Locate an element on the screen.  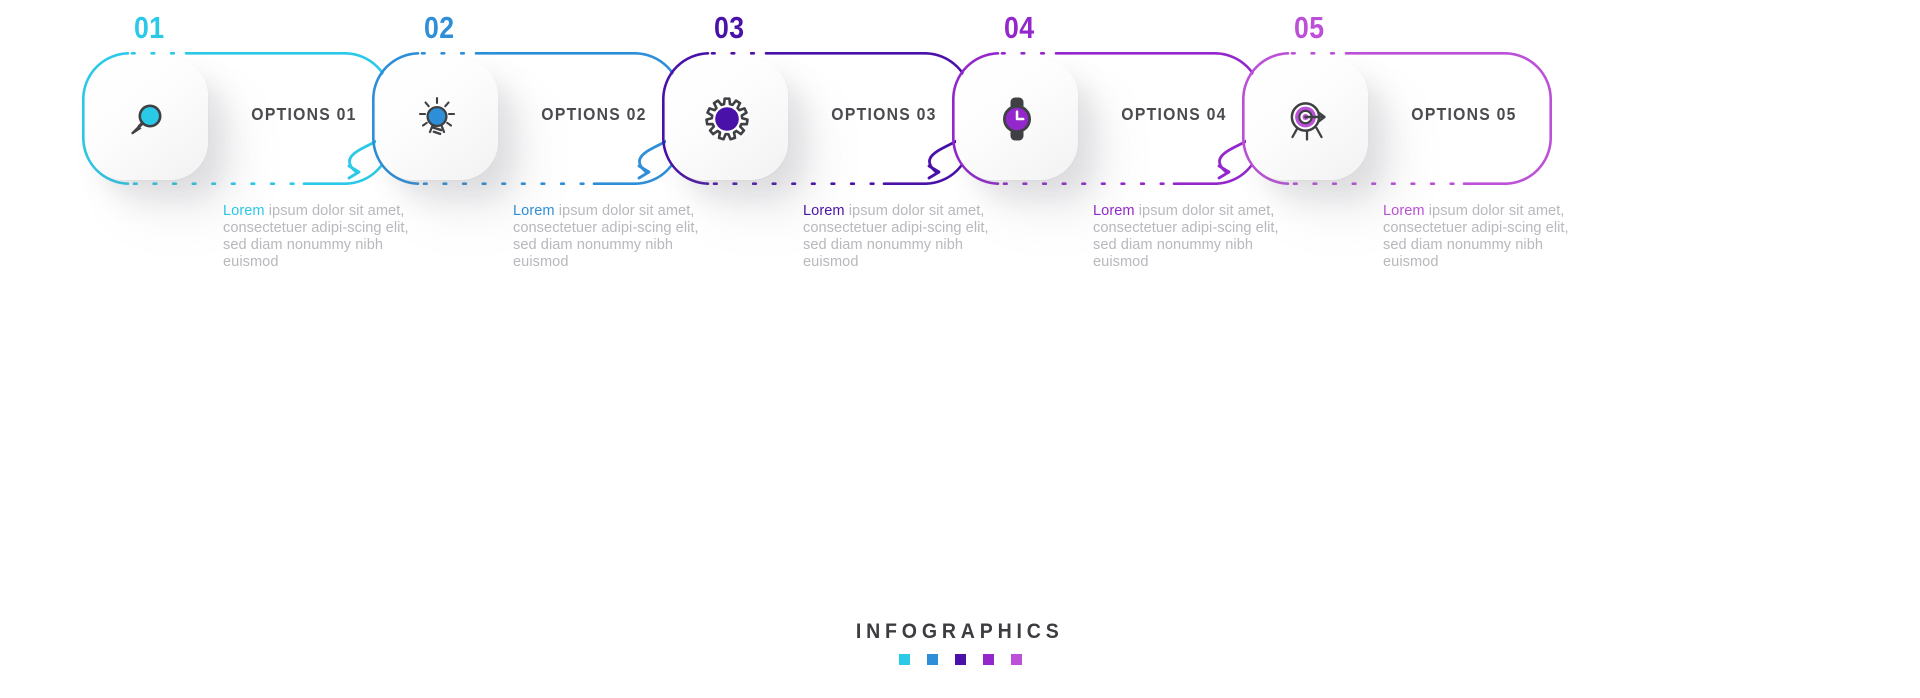
gear-icon is located at coordinates (727, 119).